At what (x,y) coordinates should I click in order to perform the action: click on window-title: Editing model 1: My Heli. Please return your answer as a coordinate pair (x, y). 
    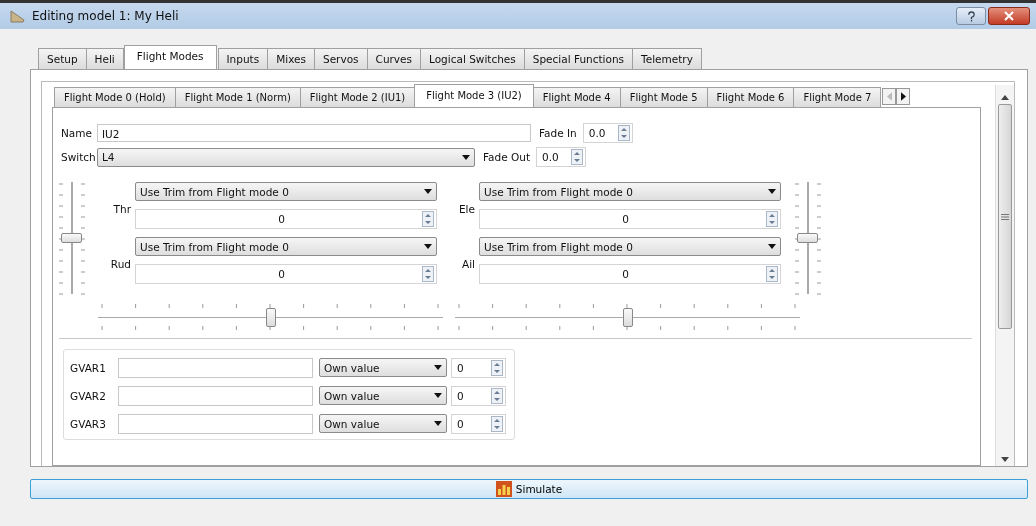
    Looking at the image, I should click on (105, 16).